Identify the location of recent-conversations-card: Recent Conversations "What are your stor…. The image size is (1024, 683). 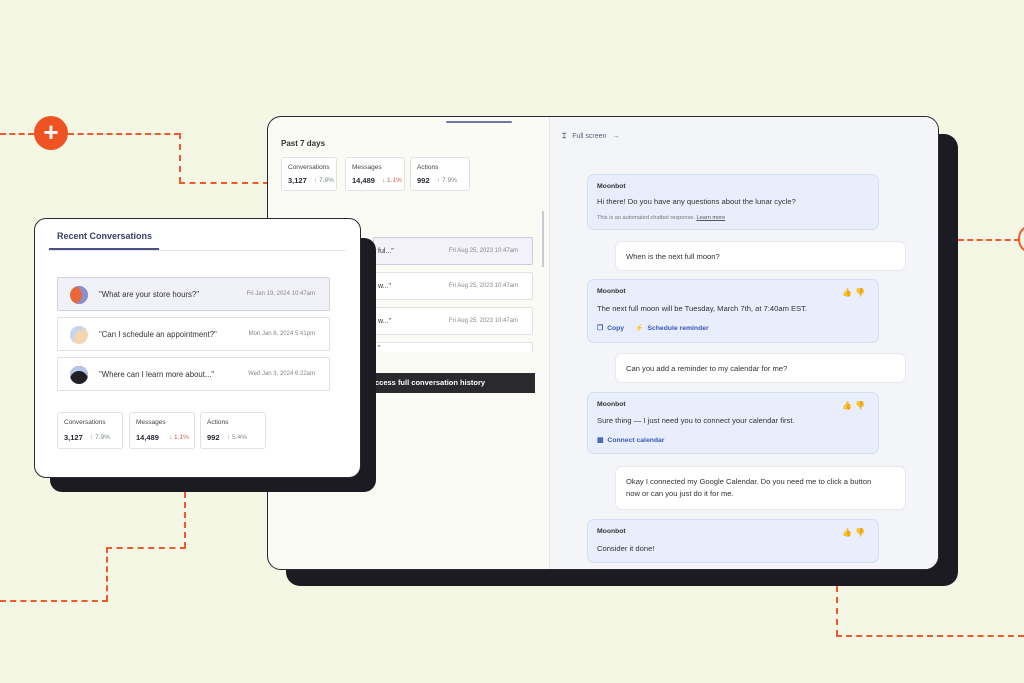
(197, 348).